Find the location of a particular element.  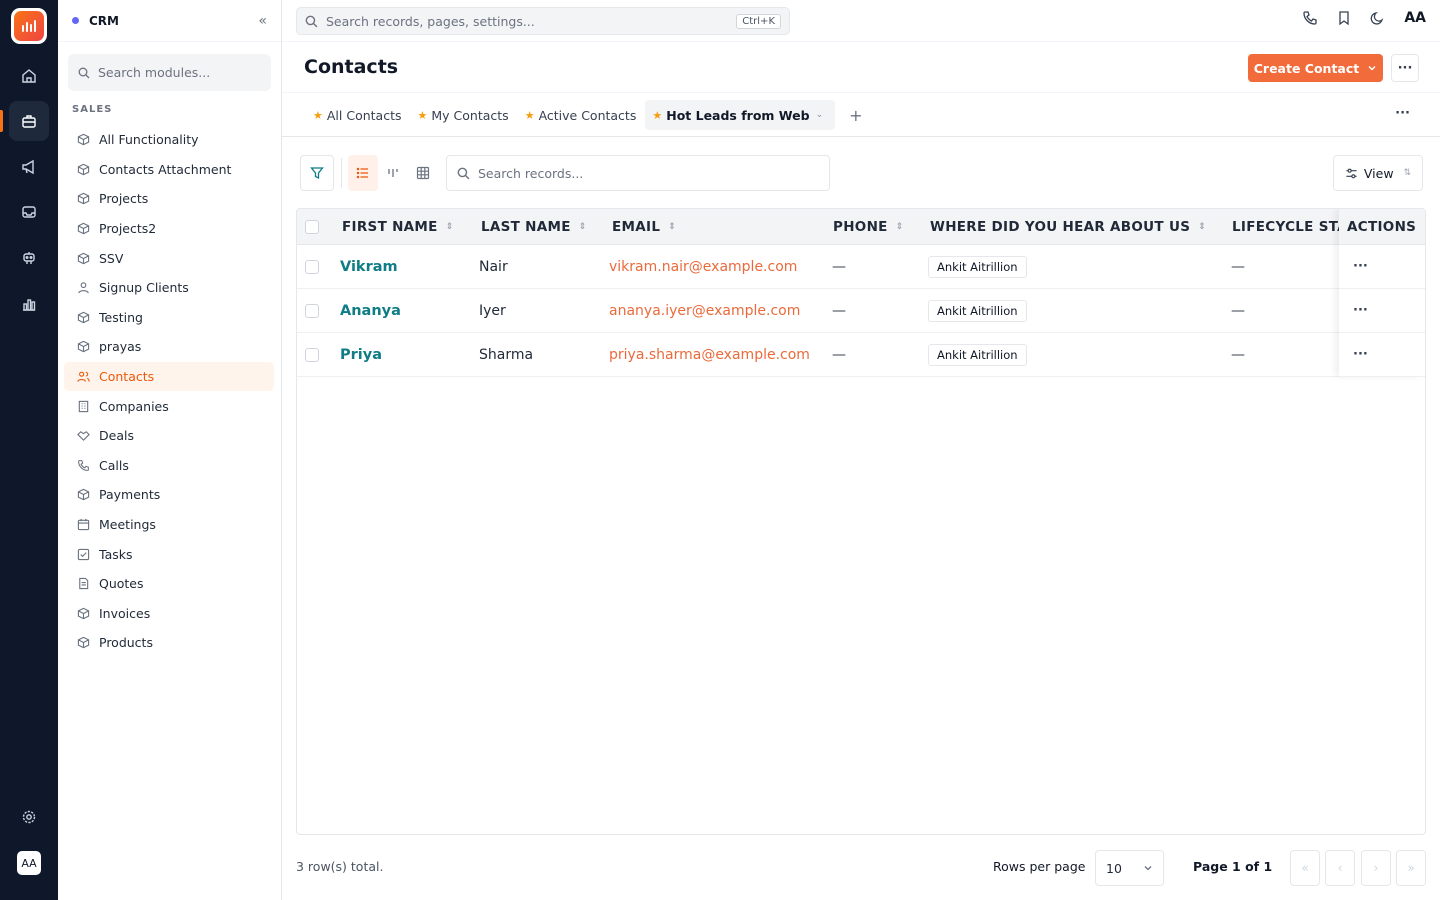

prev-page-button: ‹ is located at coordinates (1340, 868).